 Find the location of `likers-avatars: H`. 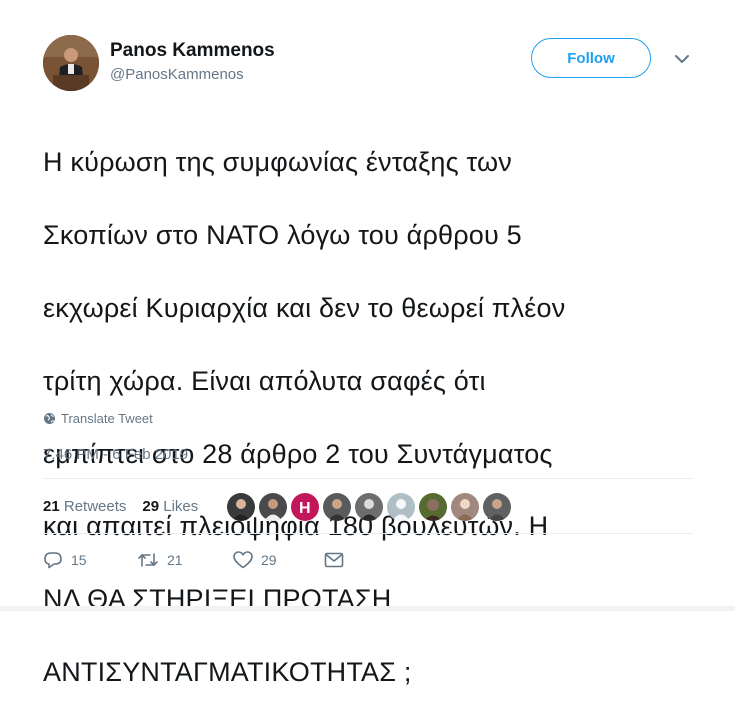

likers-avatars: H is located at coordinates (369, 507).